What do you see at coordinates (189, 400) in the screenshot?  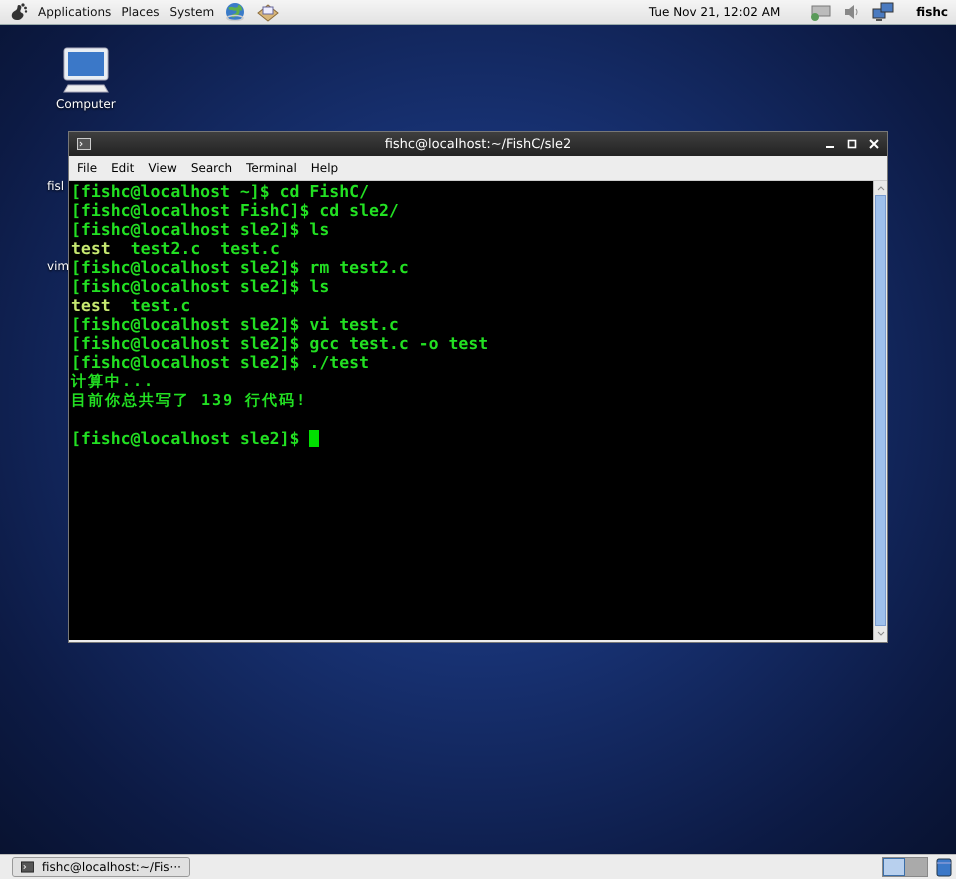 I see `terminal-text: 目前你总共写了 139 行代码!` at bounding box center [189, 400].